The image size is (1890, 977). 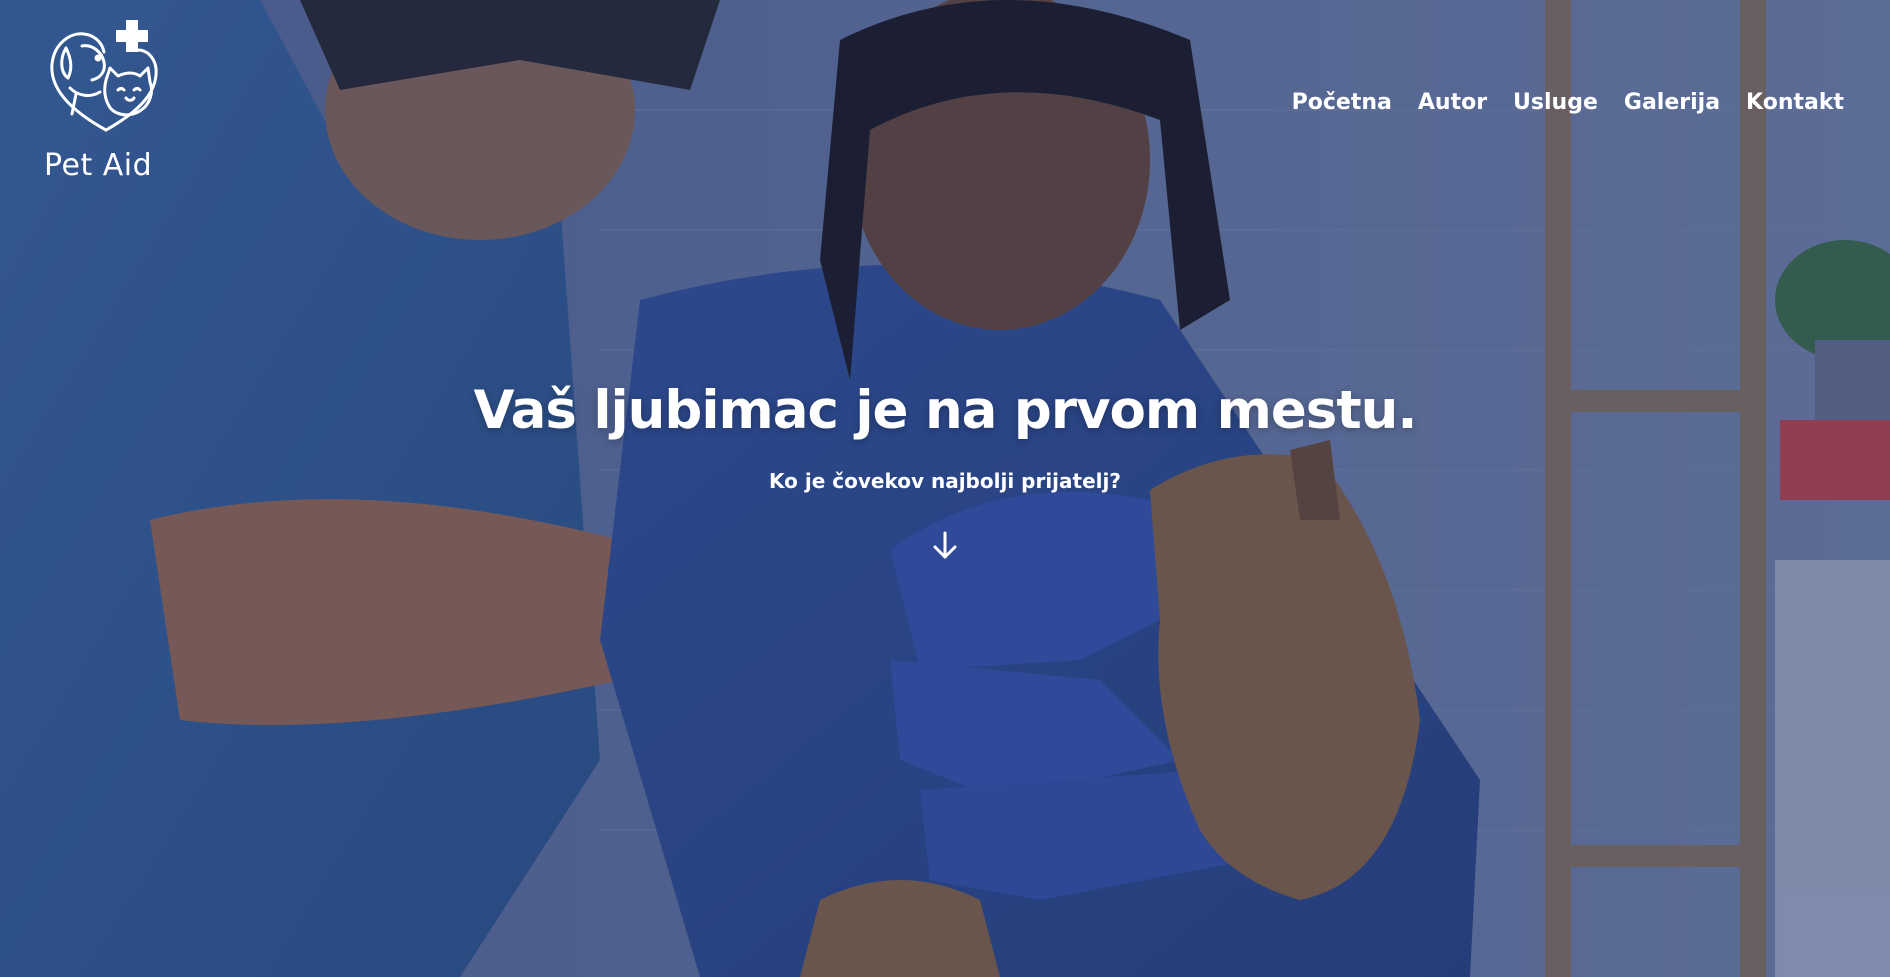 What do you see at coordinates (1452, 102) in the screenshot?
I see `nav-item-autor: Autor` at bounding box center [1452, 102].